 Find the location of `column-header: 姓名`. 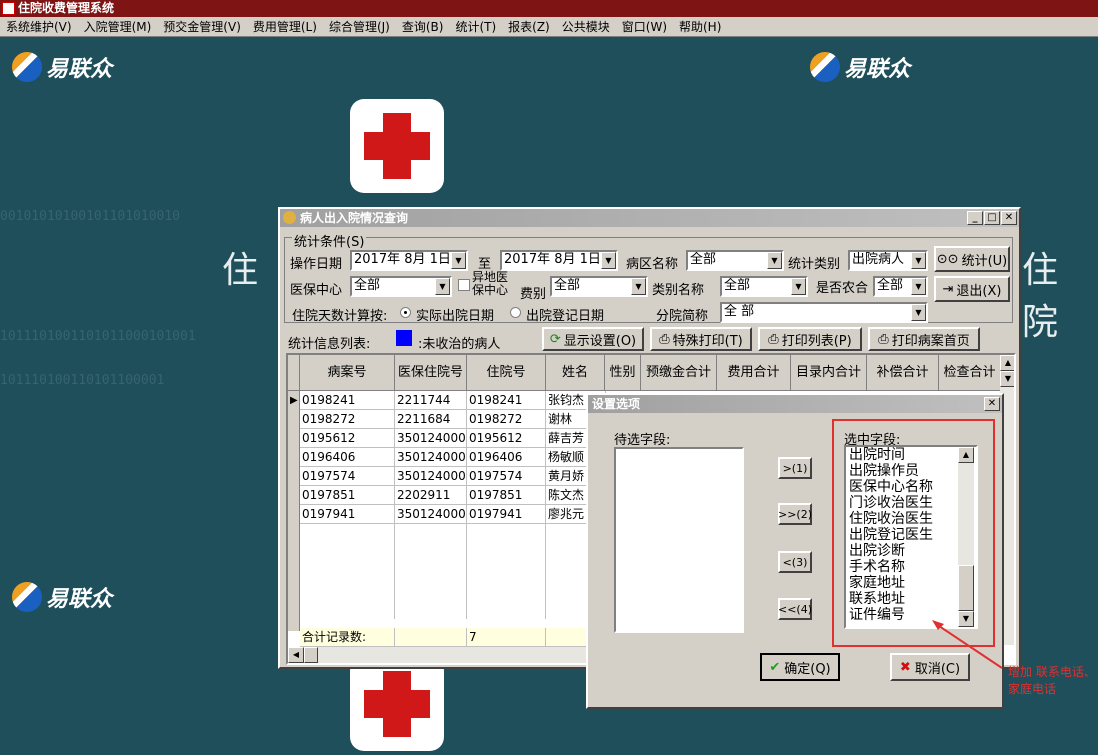

column-header: 姓名 is located at coordinates (575, 373).